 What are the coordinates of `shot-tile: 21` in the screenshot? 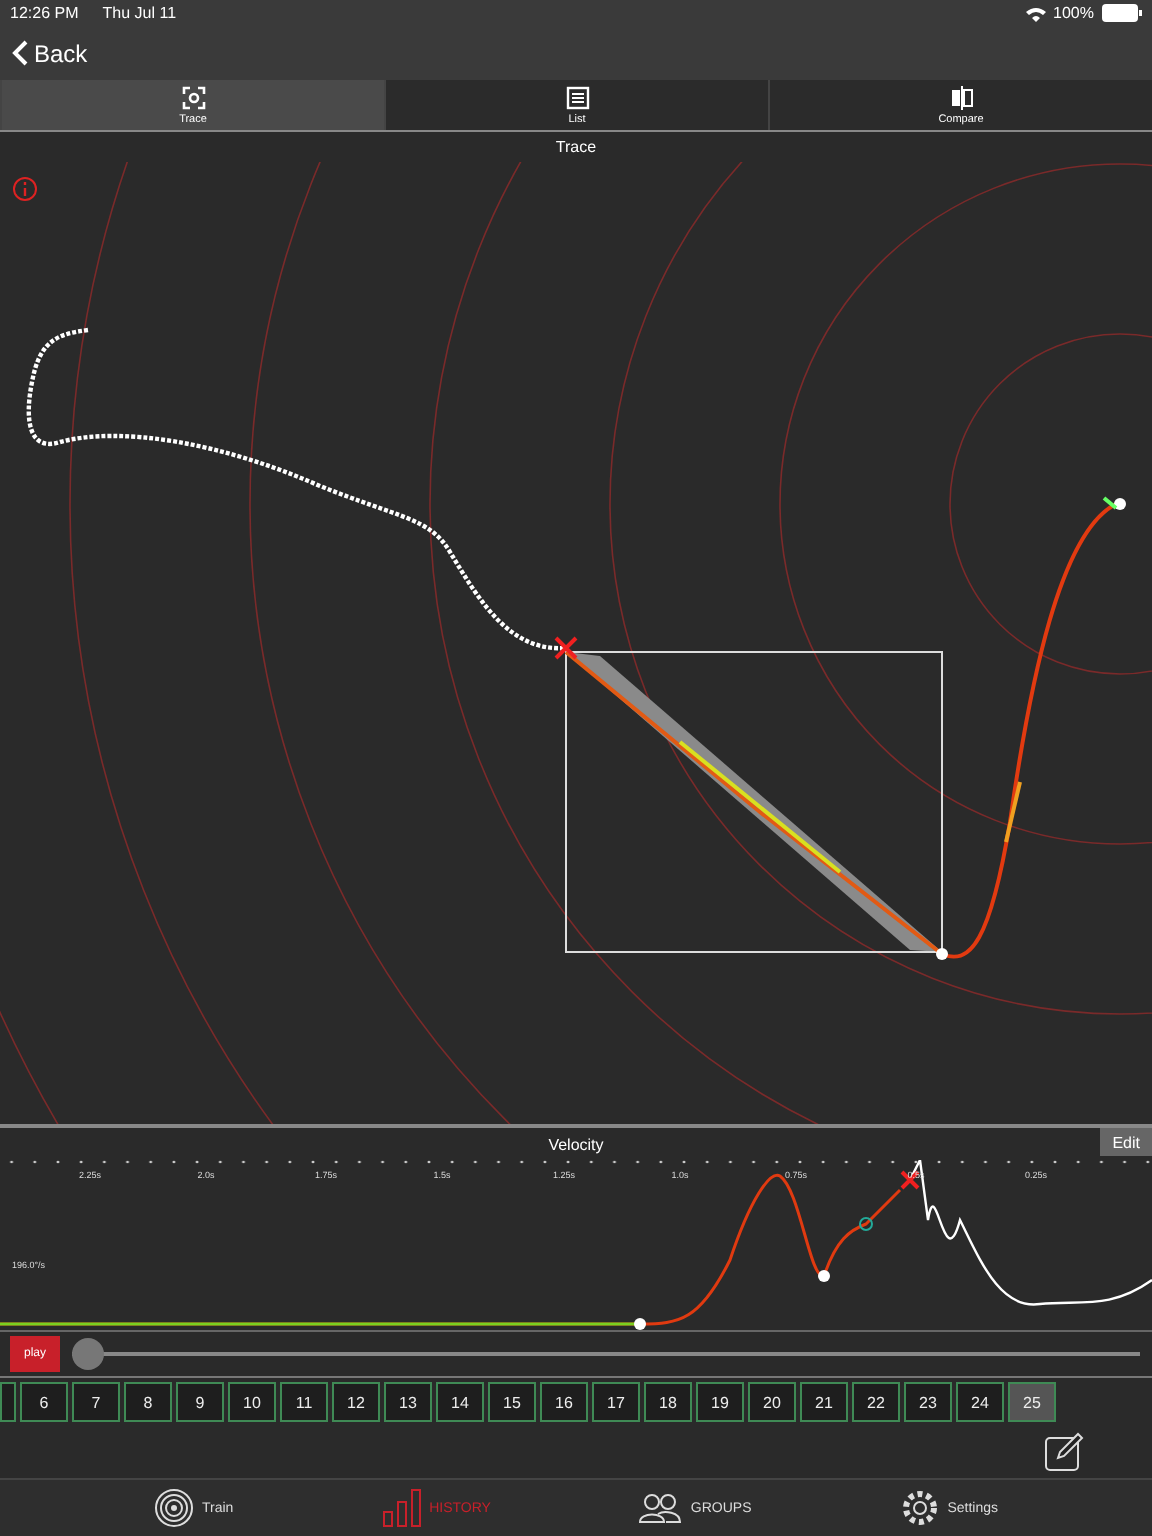 It's located at (824, 1402).